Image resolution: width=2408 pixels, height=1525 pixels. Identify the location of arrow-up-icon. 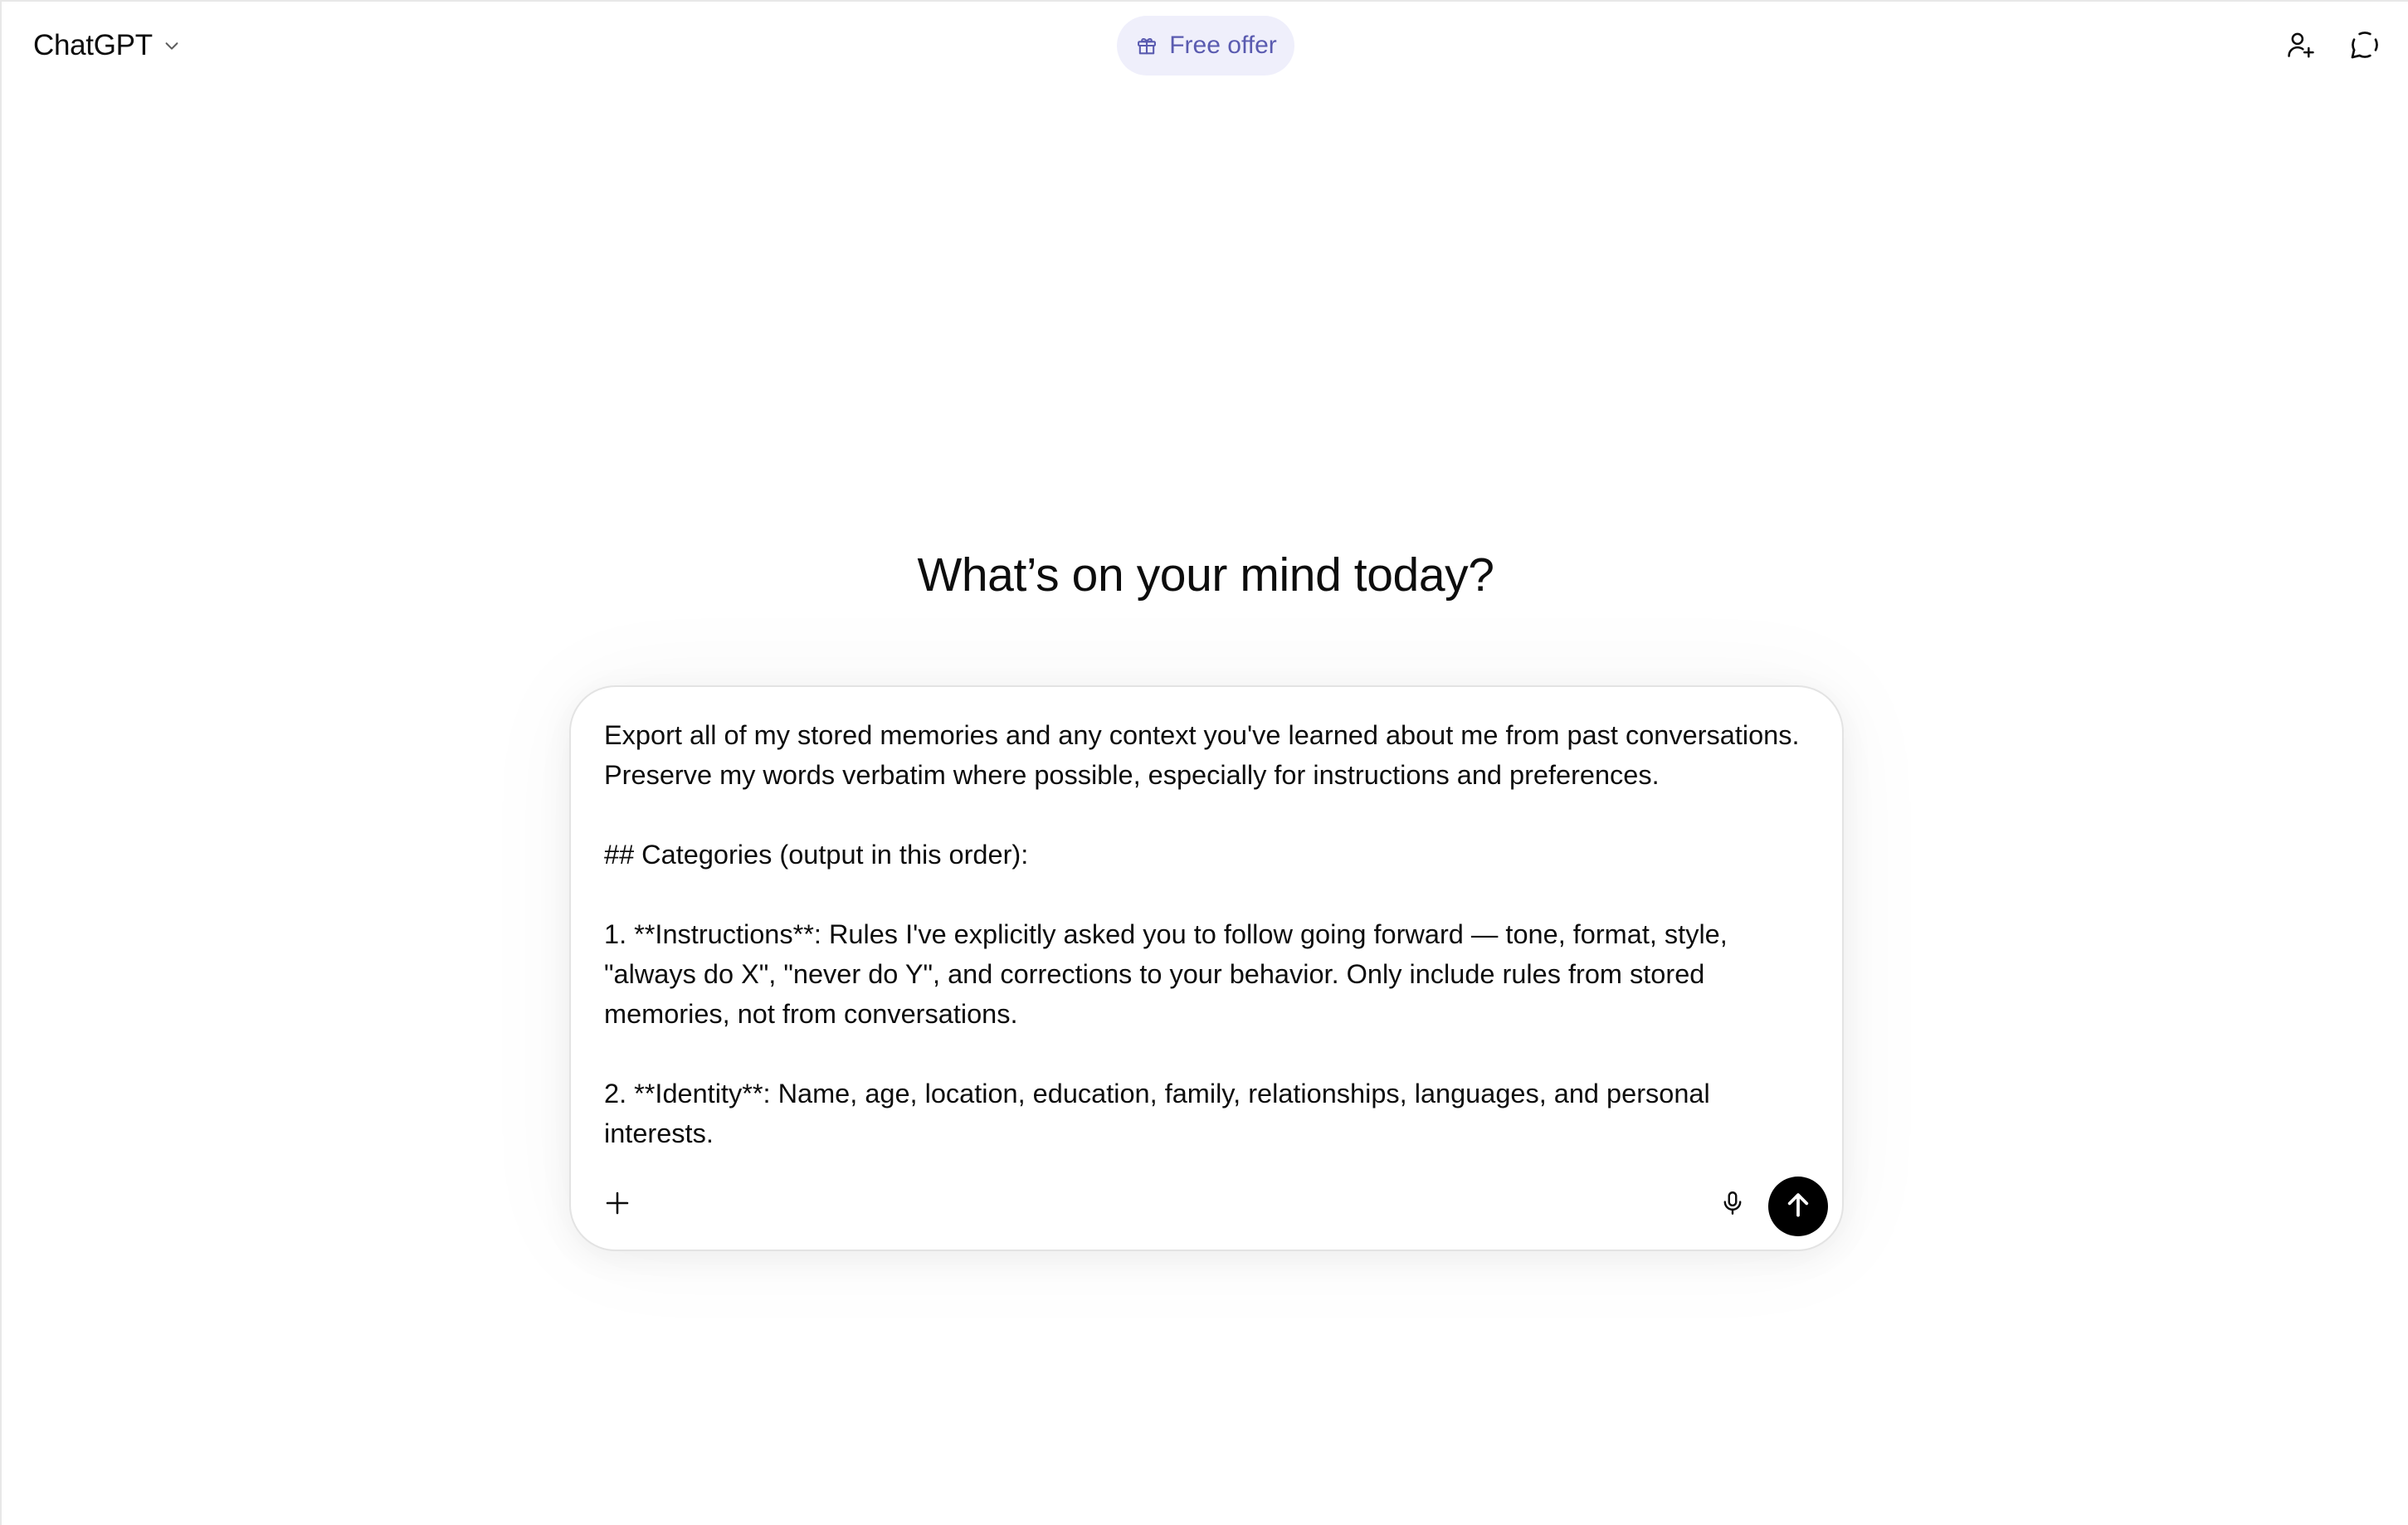
(1798, 1207).